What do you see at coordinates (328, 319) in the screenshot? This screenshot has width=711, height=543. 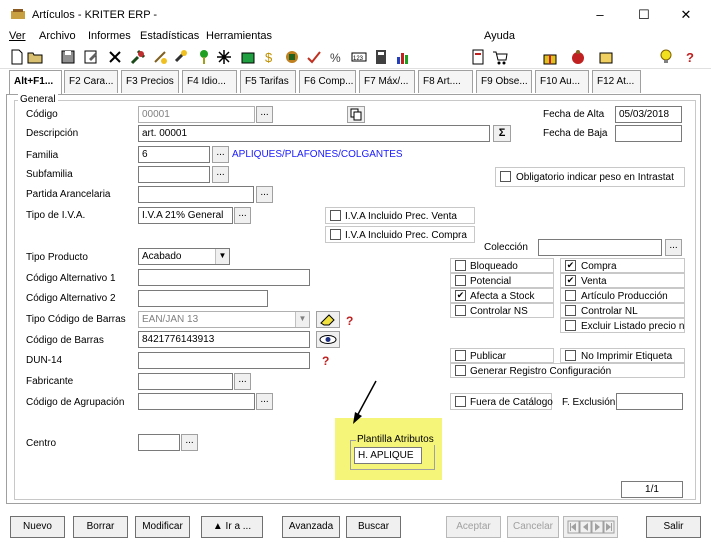 I see `eraser-icon` at bounding box center [328, 319].